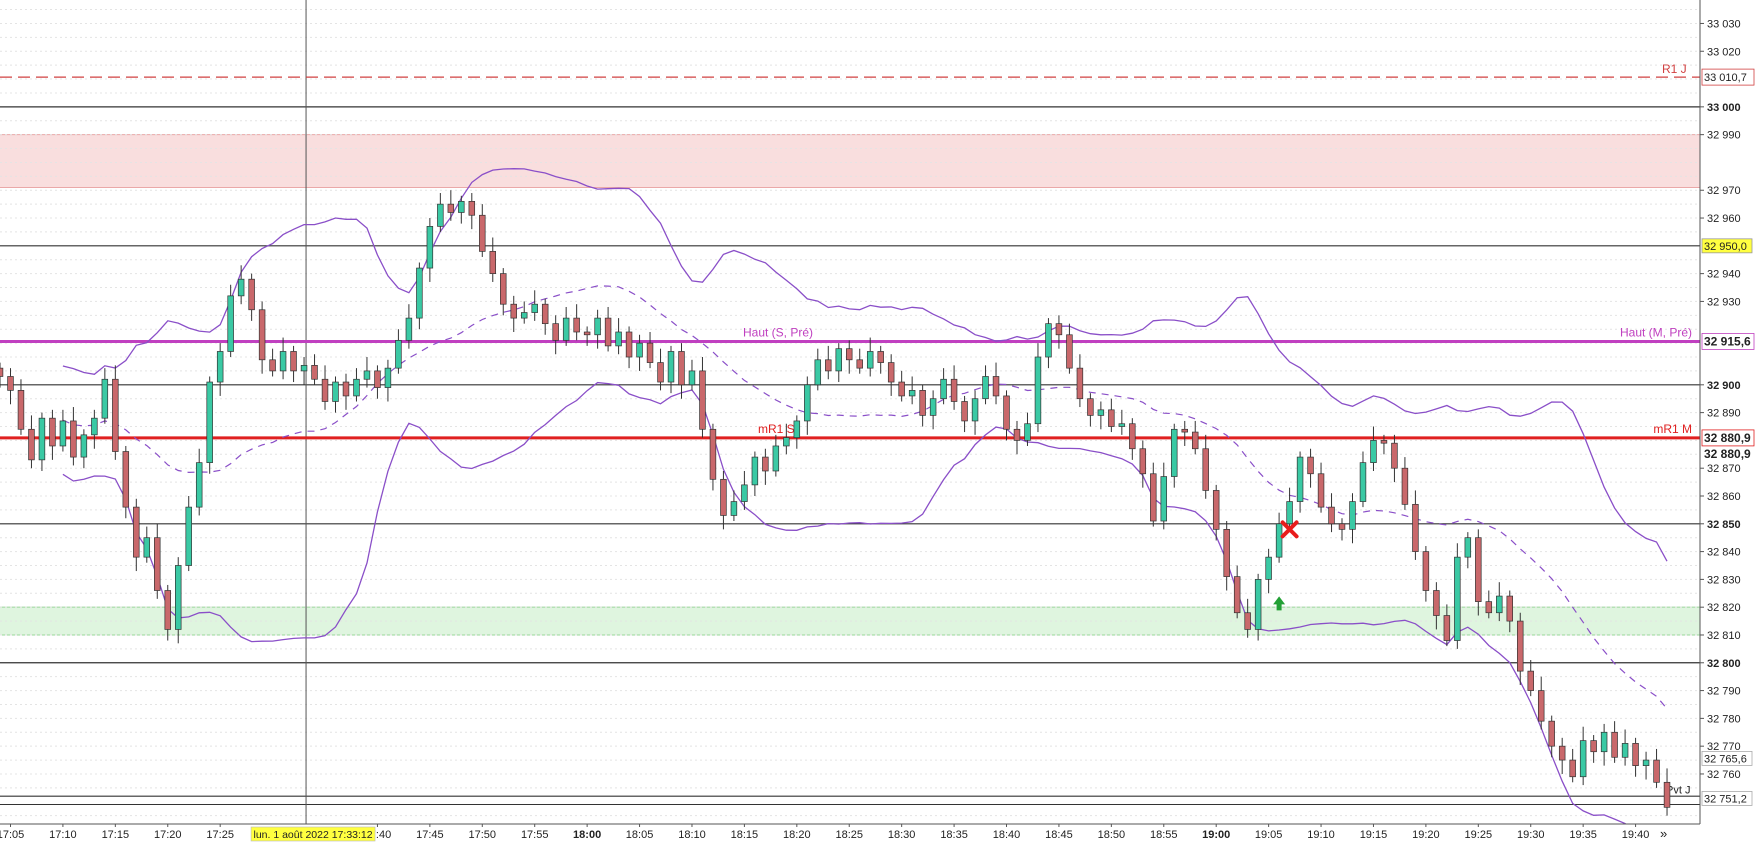  Describe the element at coordinates (1479, 835) in the screenshot. I see `x-tick-label: 19:25` at that location.